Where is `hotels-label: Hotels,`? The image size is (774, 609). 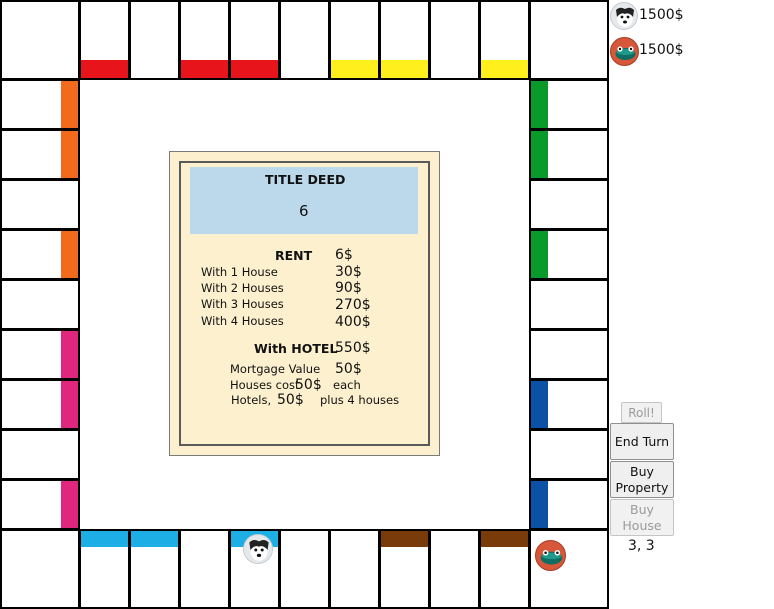 hotels-label: Hotels, is located at coordinates (251, 400).